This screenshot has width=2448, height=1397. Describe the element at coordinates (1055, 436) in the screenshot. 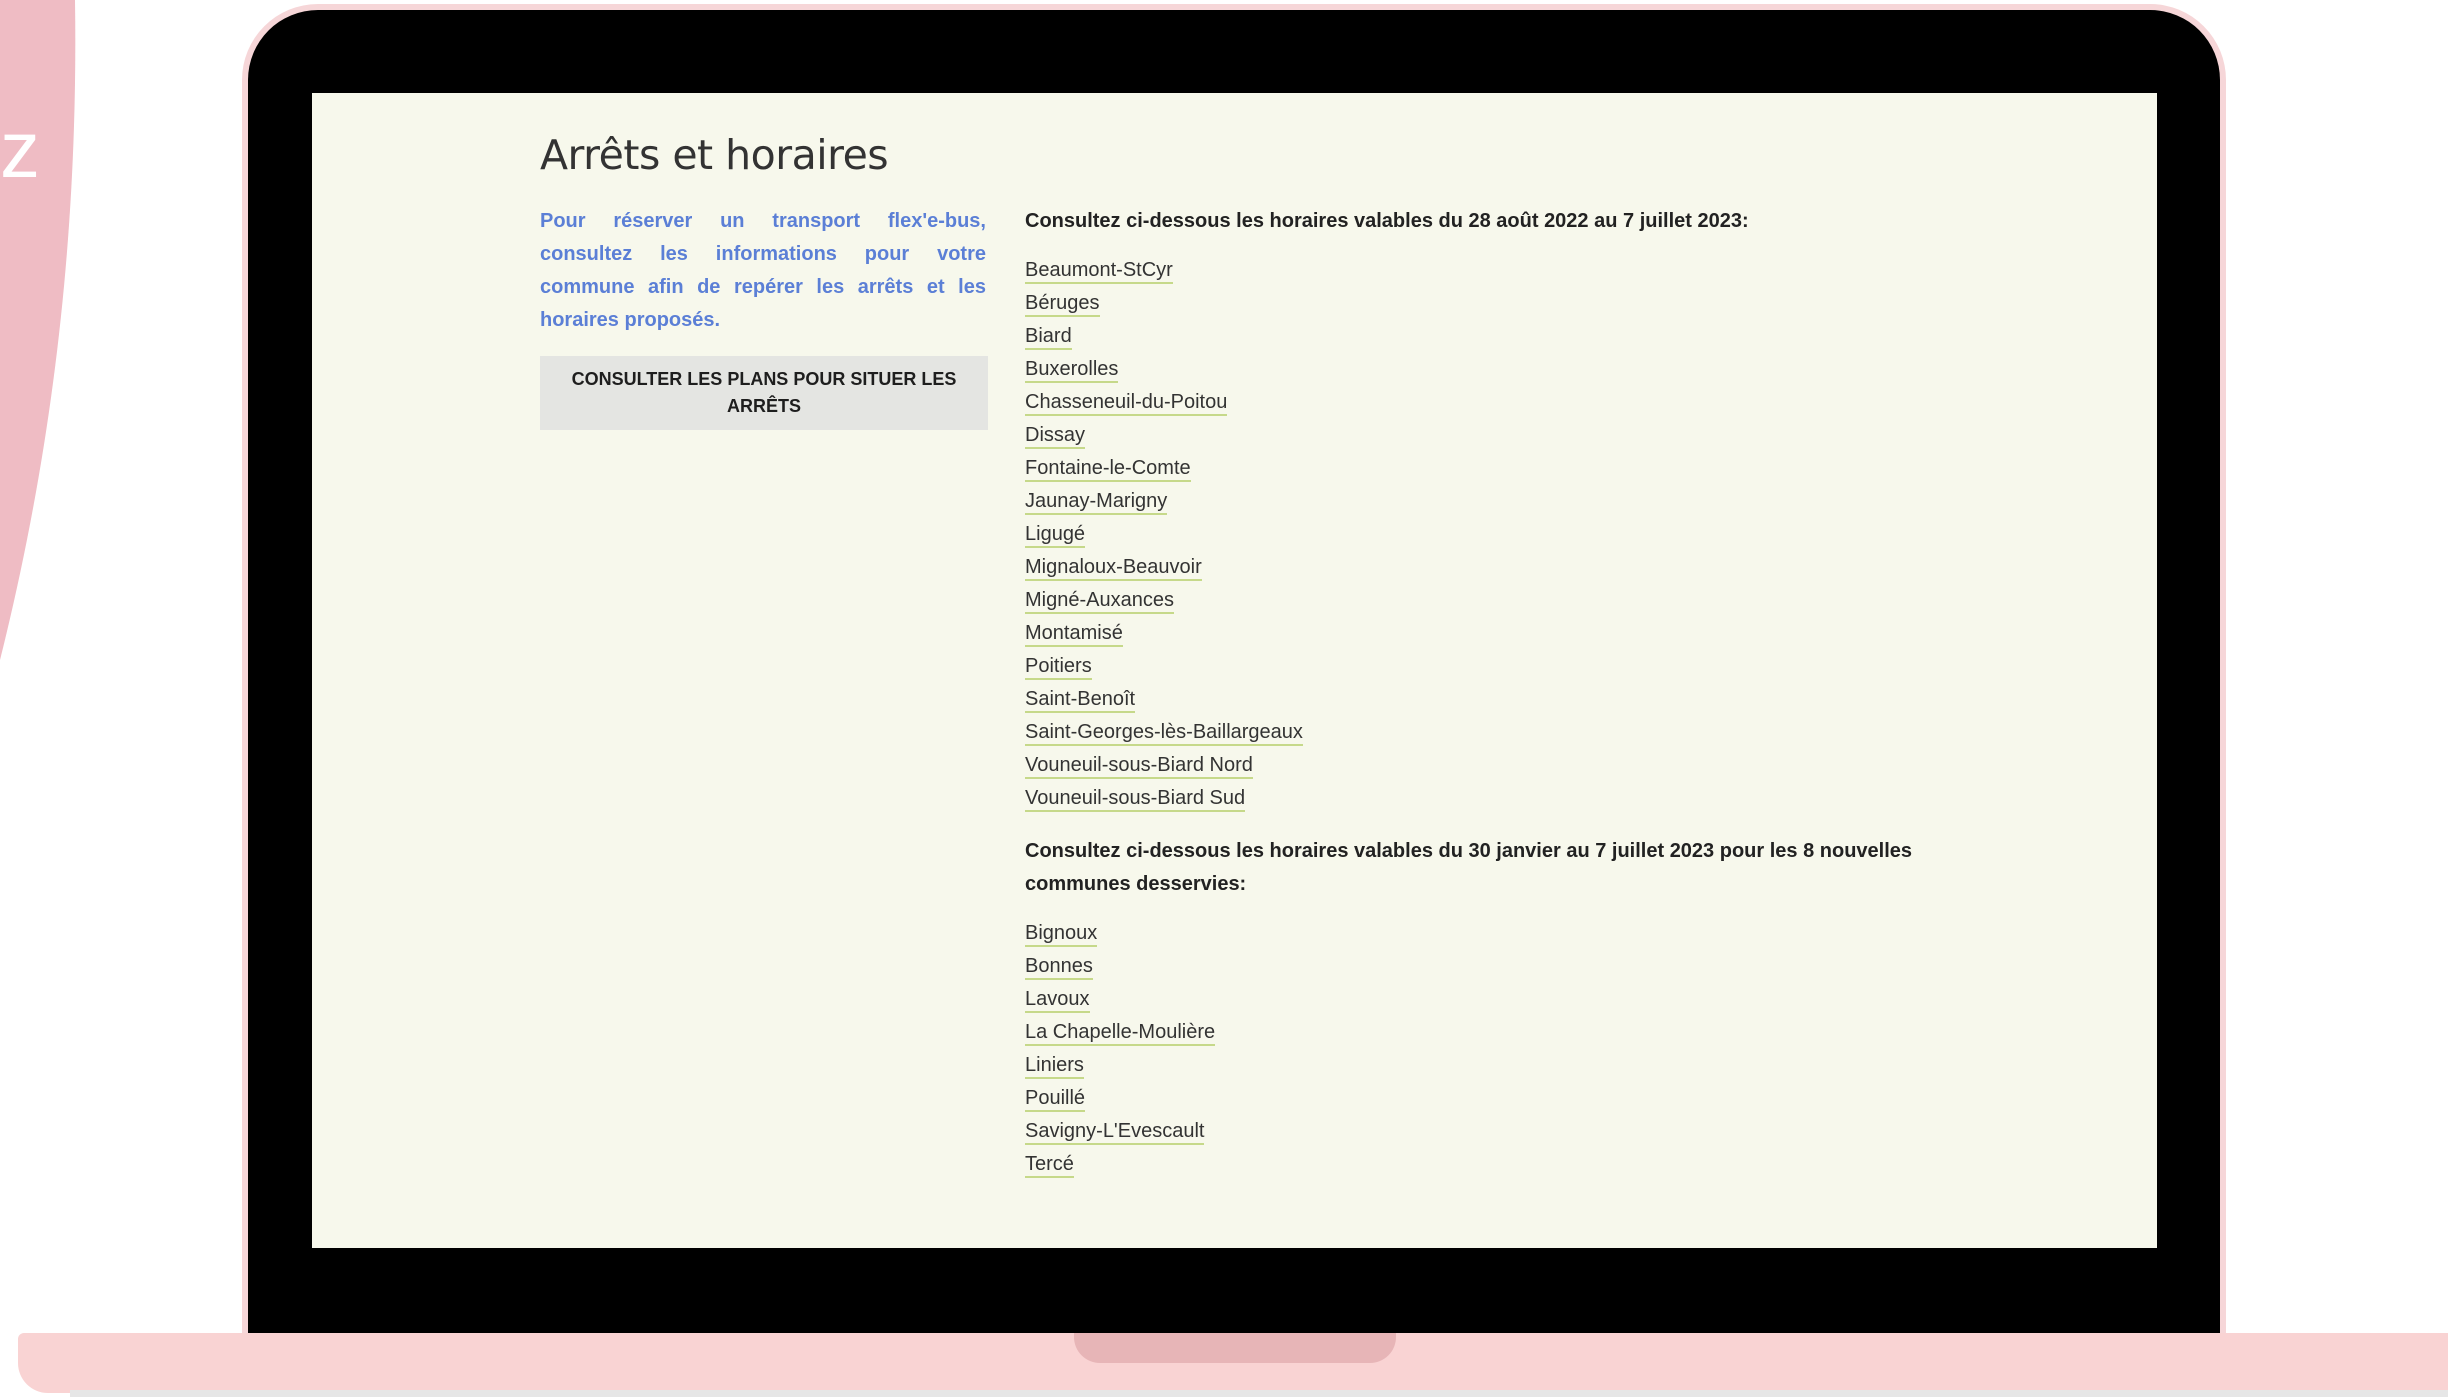

I see `town-schedule-link: Dissay` at that location.